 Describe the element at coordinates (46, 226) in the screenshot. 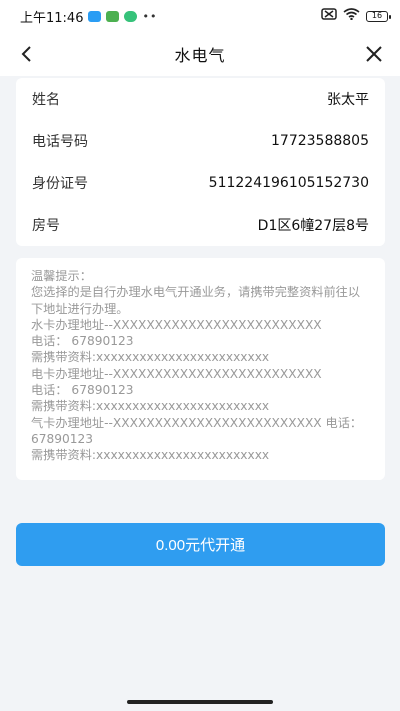

I see `room-label: 房号` at that location.